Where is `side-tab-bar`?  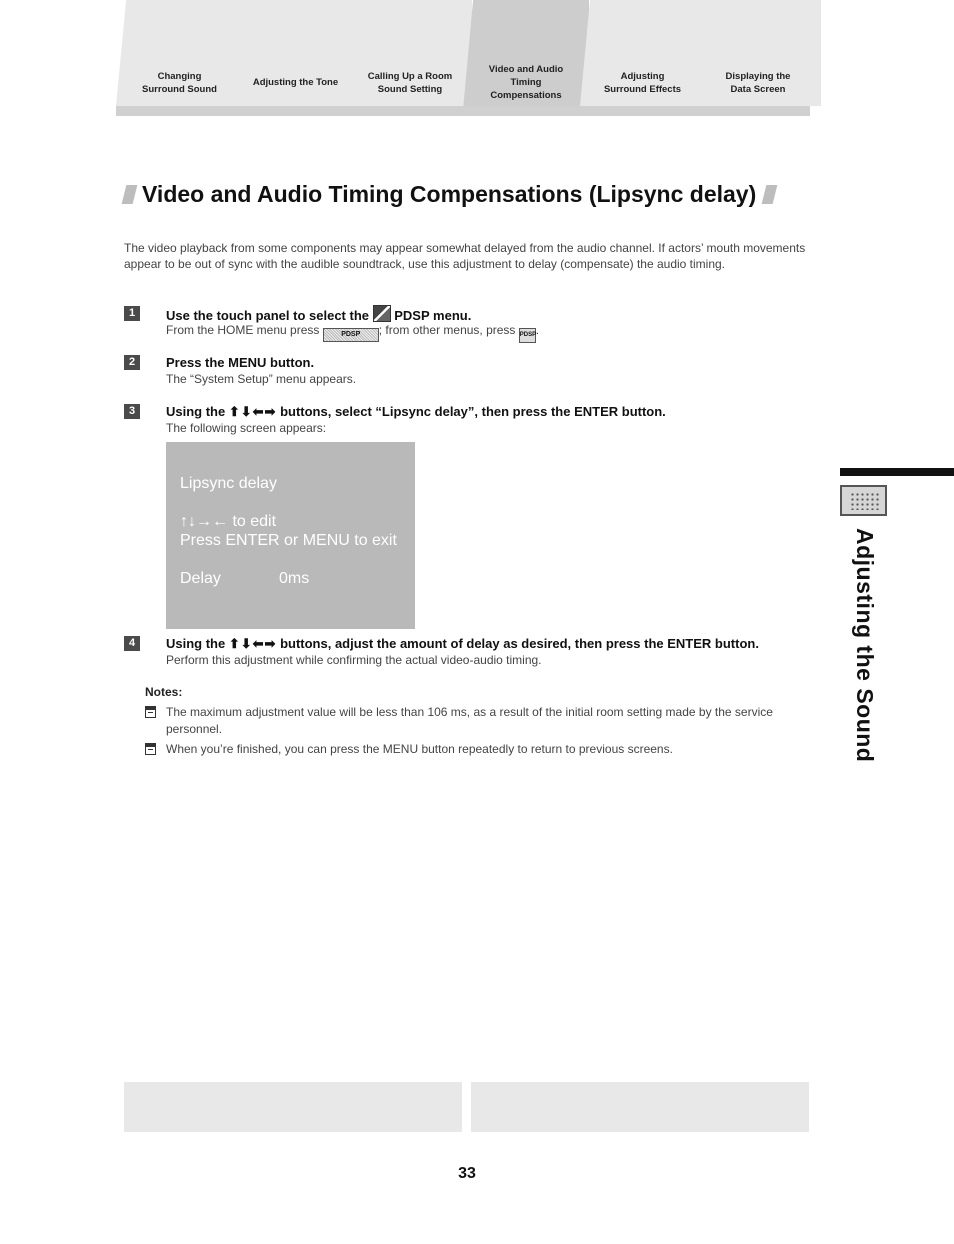
side-tab-bar is located at coordinates (897, 472).